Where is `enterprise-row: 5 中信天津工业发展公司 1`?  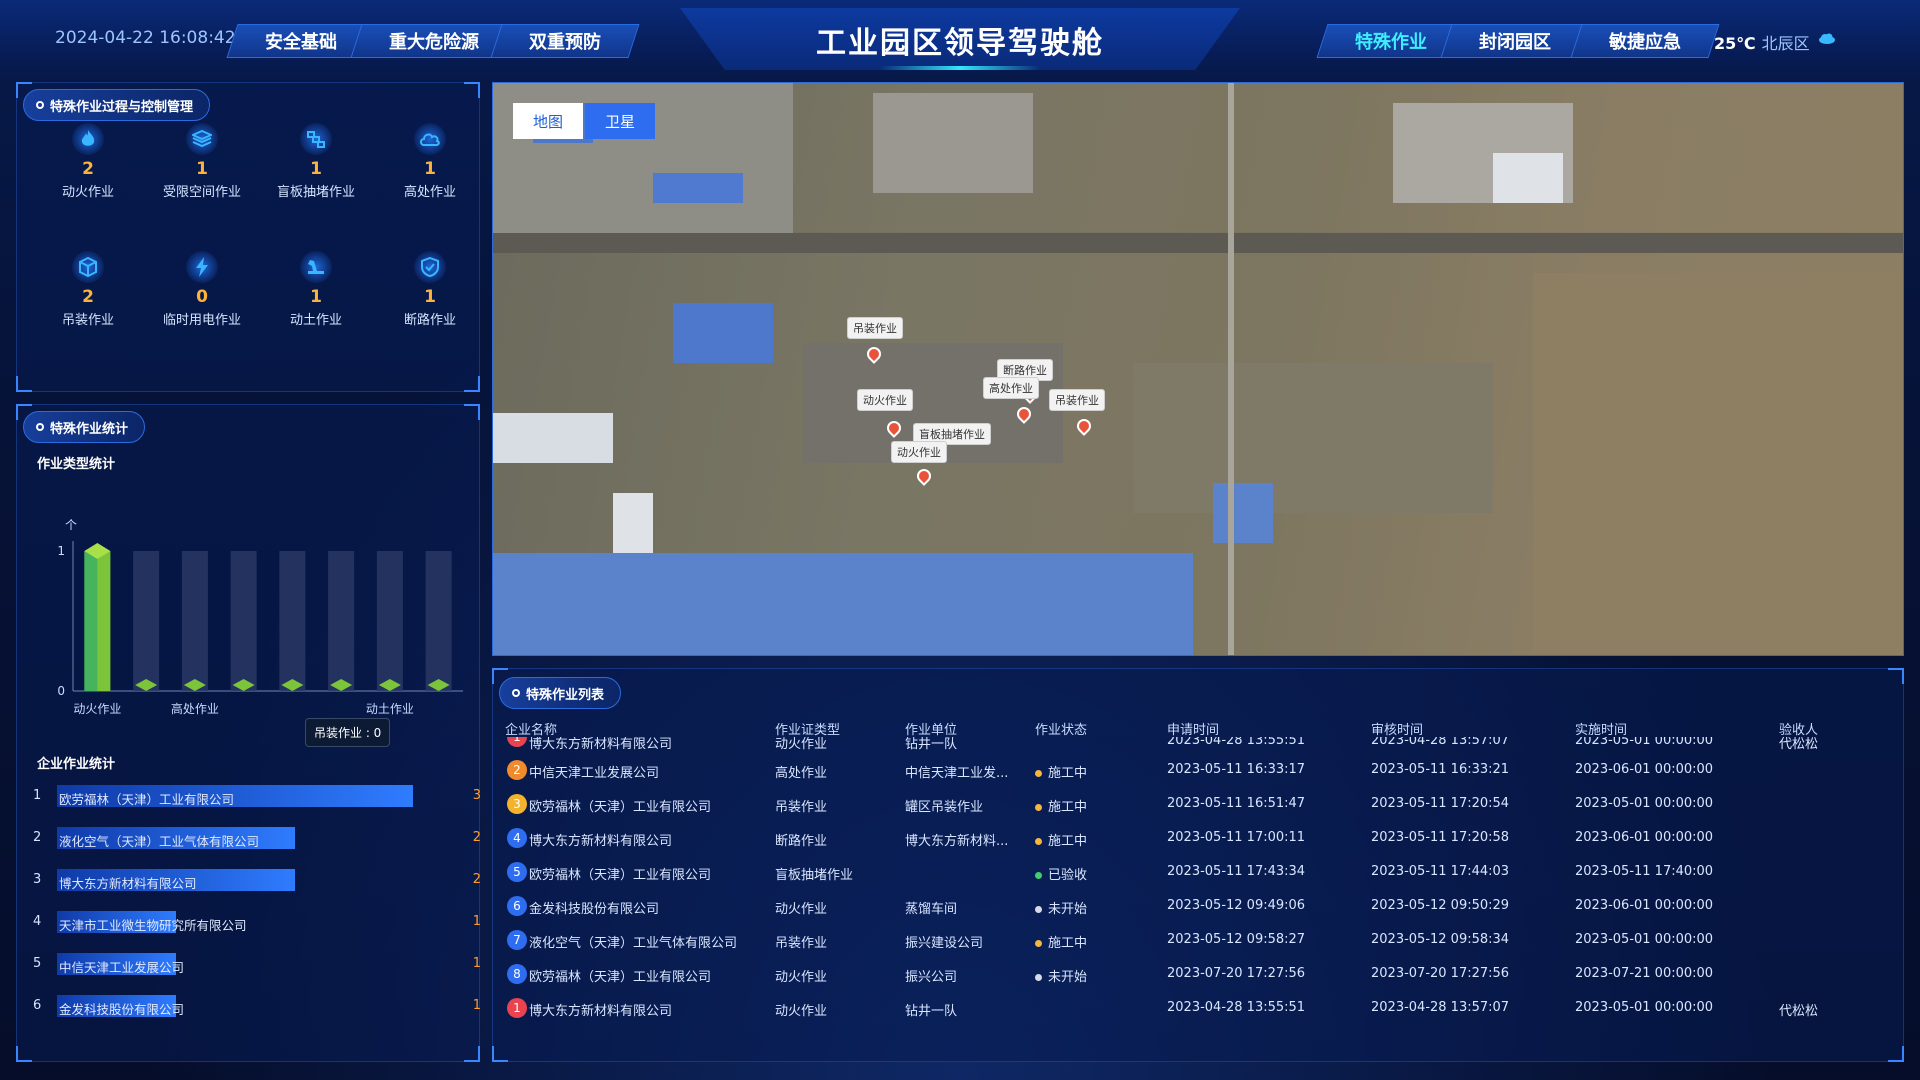 enterprise-row: 5 中信天津工业发展公司 1 is located at coordinates (257, 964).